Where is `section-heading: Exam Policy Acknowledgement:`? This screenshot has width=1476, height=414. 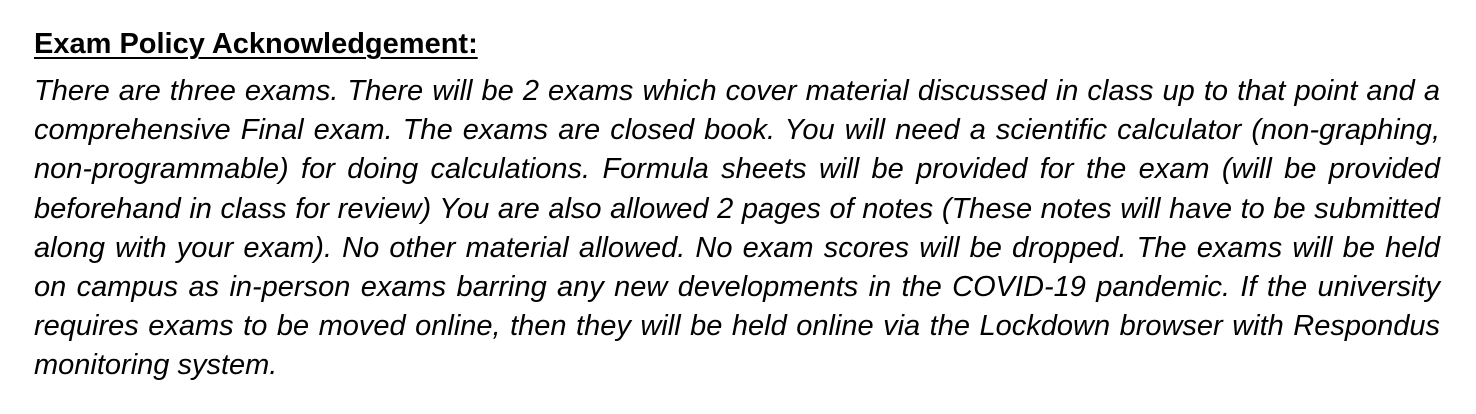
section-heading: Exam Policy Acknowledgement: is located at coordinates (256, 44).